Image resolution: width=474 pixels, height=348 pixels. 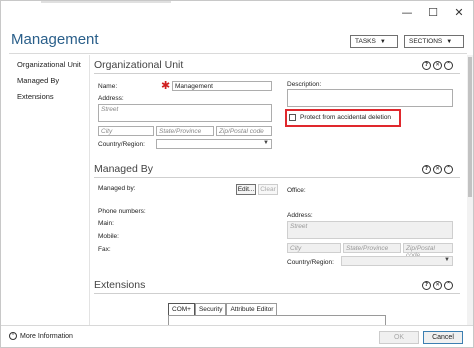 What do you see at coordinates (46, 336) in the screenshot?
I see `more-information-label: More Information` at bounding box center [46, 336].